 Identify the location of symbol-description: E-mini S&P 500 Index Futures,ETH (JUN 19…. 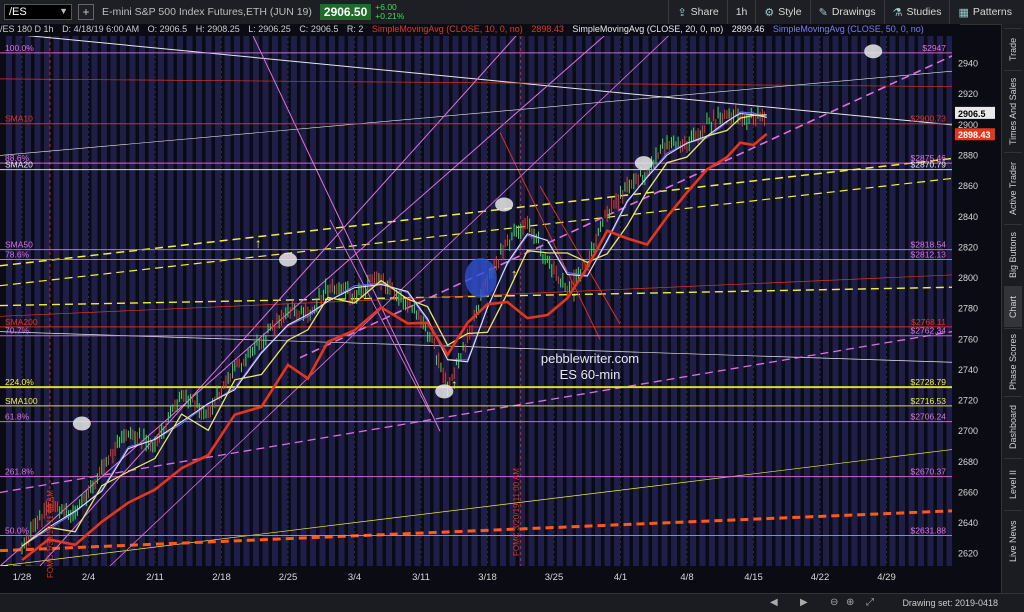
(207, 12).